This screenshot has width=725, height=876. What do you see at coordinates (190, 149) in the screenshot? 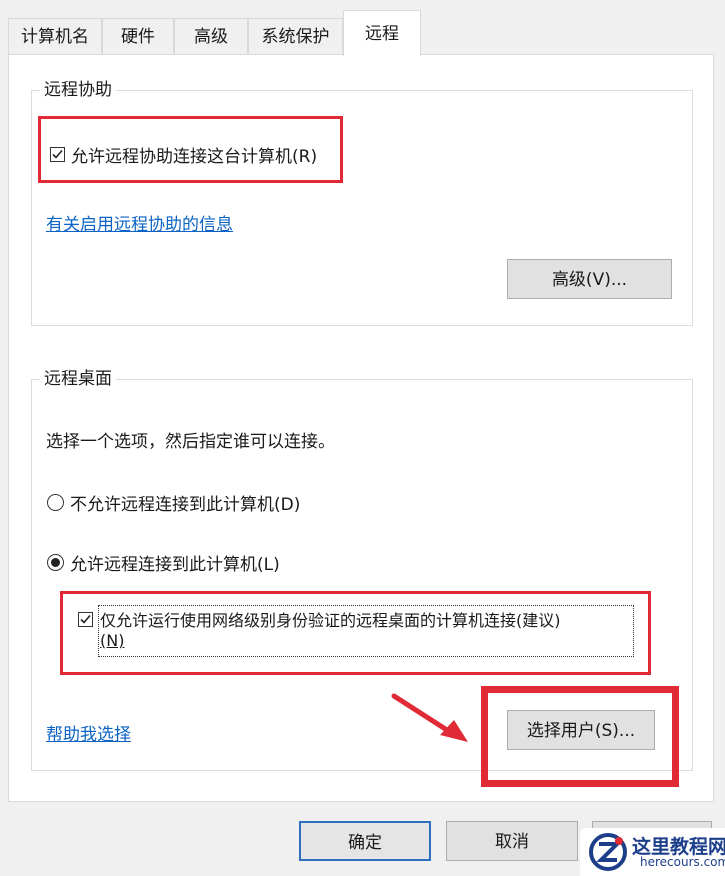
I see `highlight-allow-remote-assistance` at bounding box center [190, 149].